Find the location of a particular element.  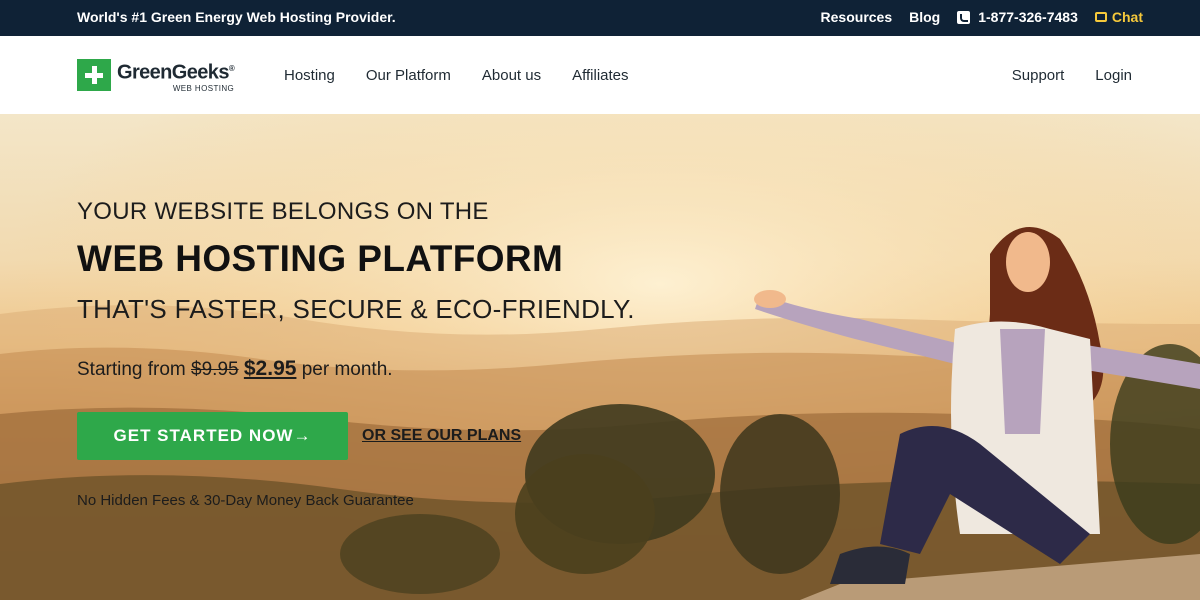

chat-label: Chat is located at coordinates (1127, 17).